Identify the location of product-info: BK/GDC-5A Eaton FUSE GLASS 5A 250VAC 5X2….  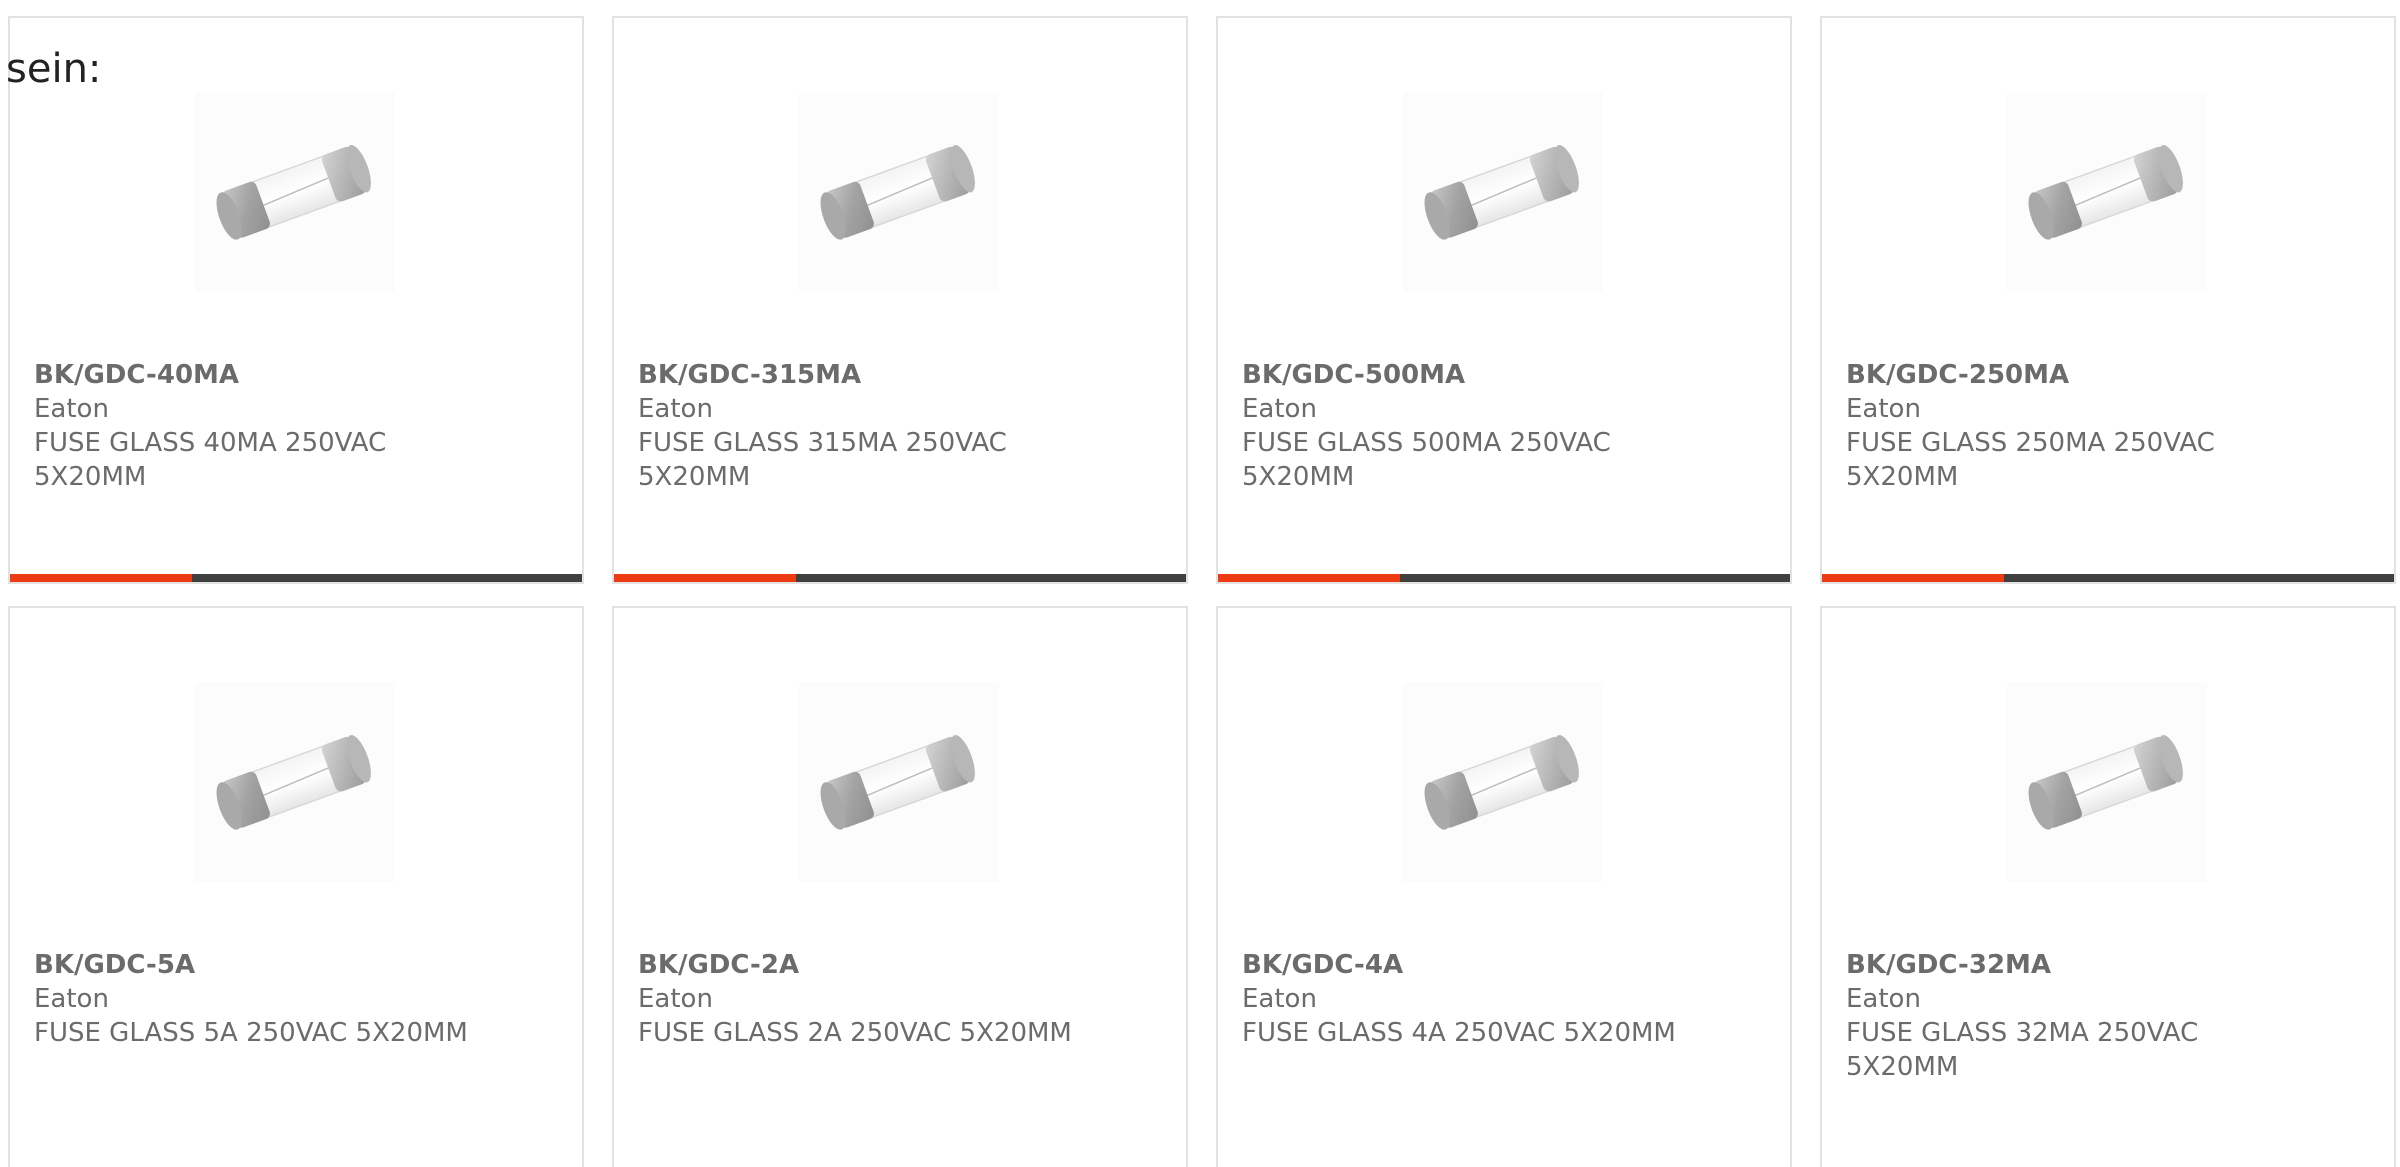
(294, 999).